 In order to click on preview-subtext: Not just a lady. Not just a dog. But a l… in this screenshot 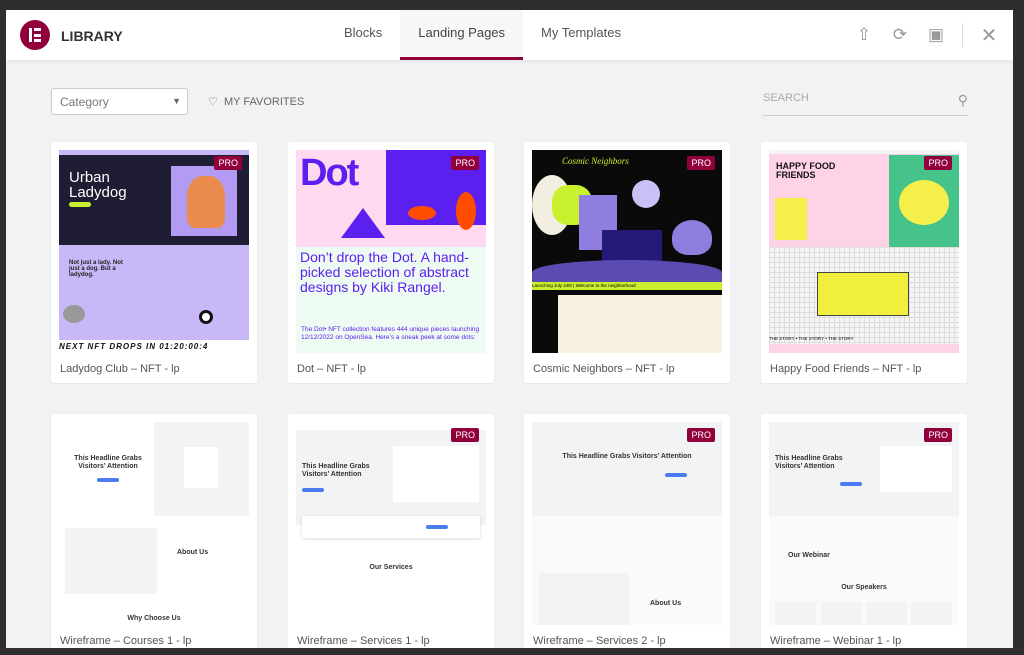, I will do `click(96, 269)`.